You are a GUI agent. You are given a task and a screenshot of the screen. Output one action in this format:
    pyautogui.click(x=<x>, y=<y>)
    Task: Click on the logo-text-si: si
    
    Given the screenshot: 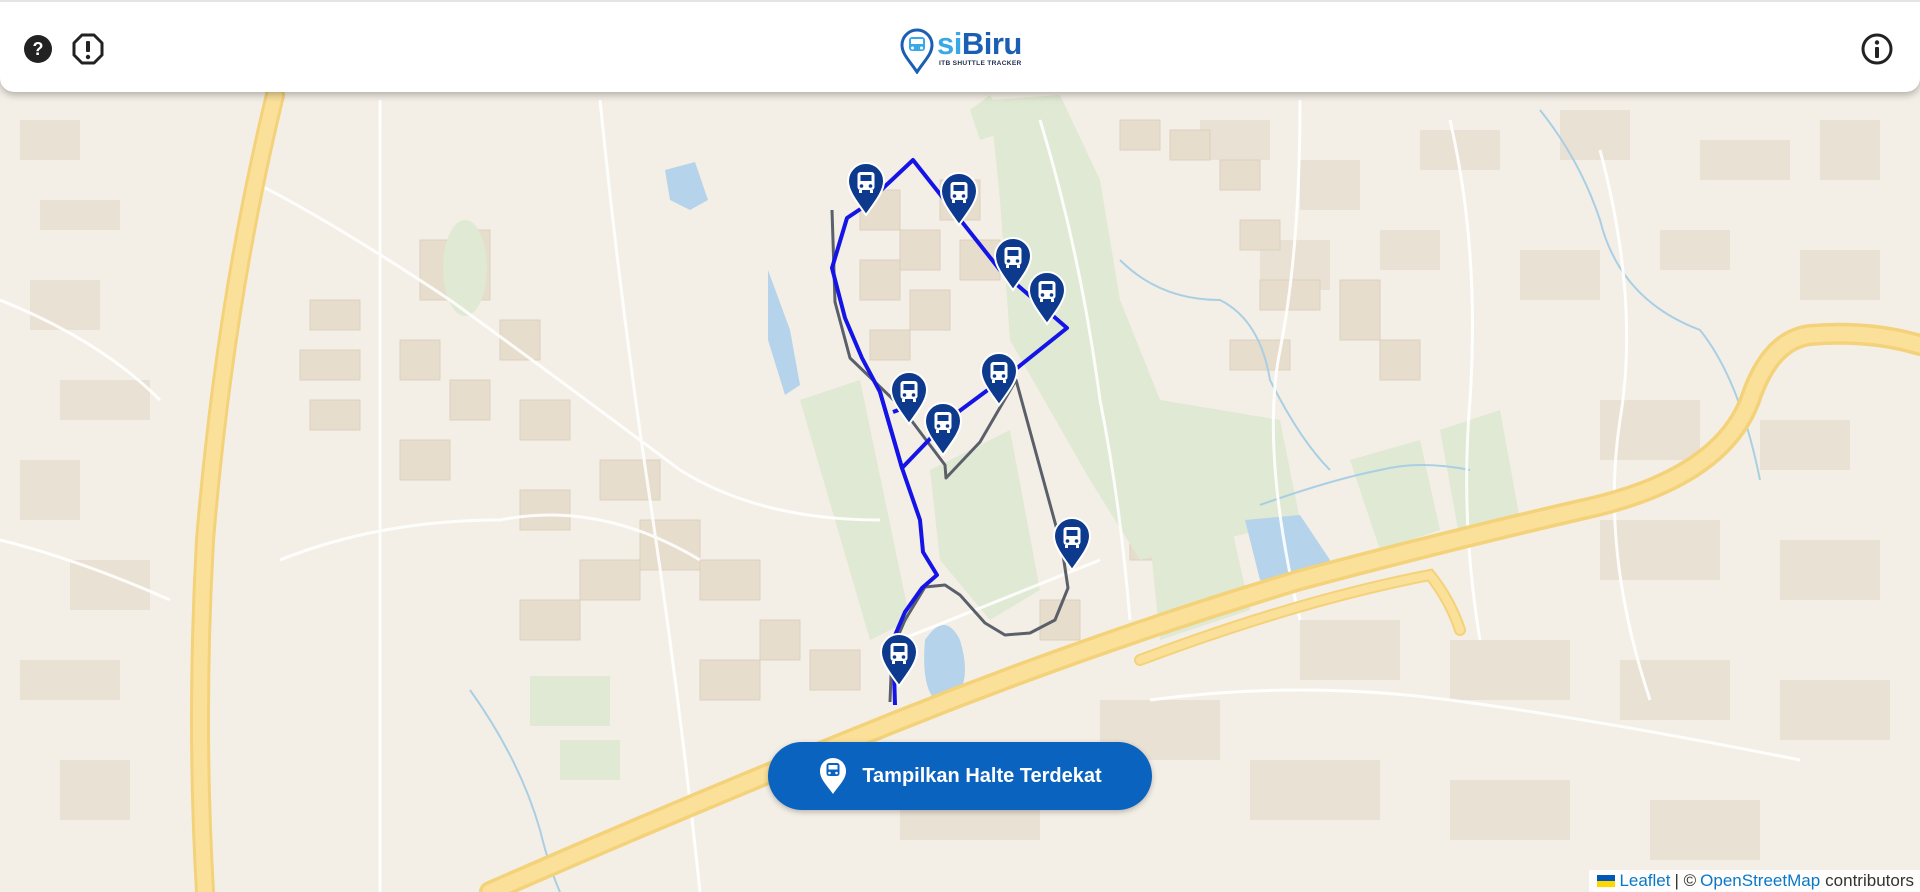 What is the action you would take?
    pyautogui.click(x=949, y=43)
    